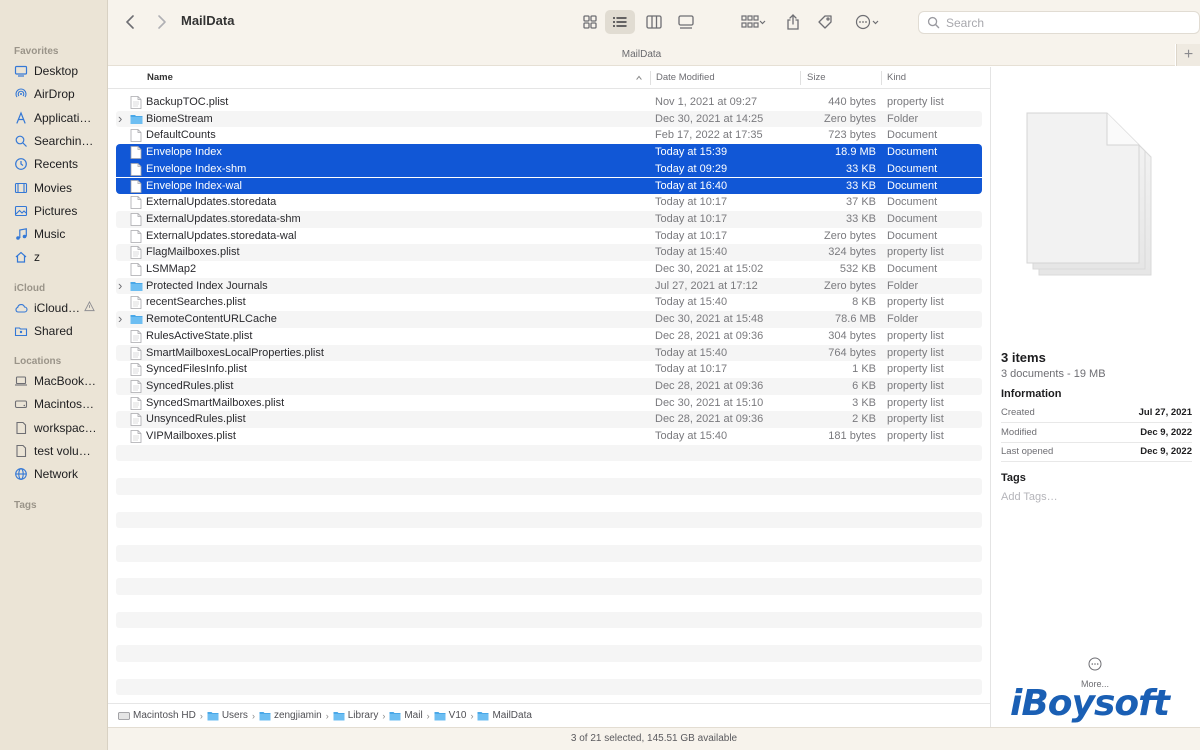 The height and width of the screenshot is (750, 1200). Describe the element at coordinates (21, 428) in the screenshot. I see `volume-icon` at that location.